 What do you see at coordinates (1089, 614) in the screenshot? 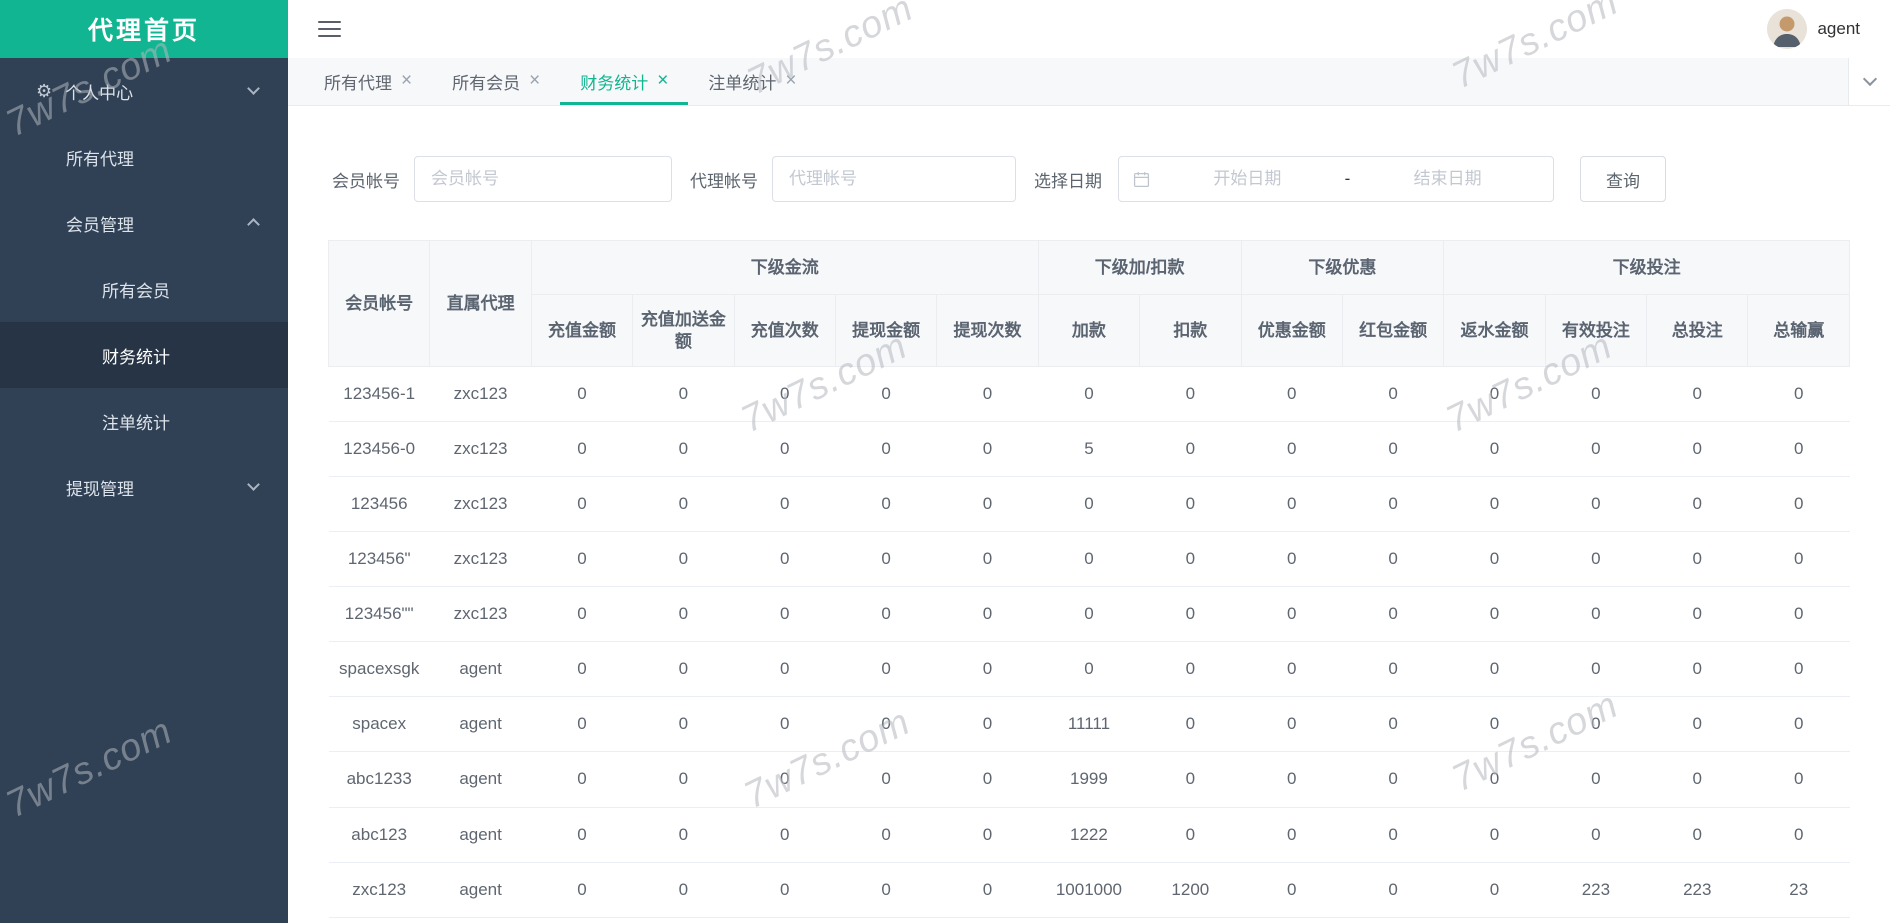
I see `table-row: 123456"" zxc123 0 0 0 0 0 0 0 0 0 0 0 0 0` at bounding box center [1089, 614].